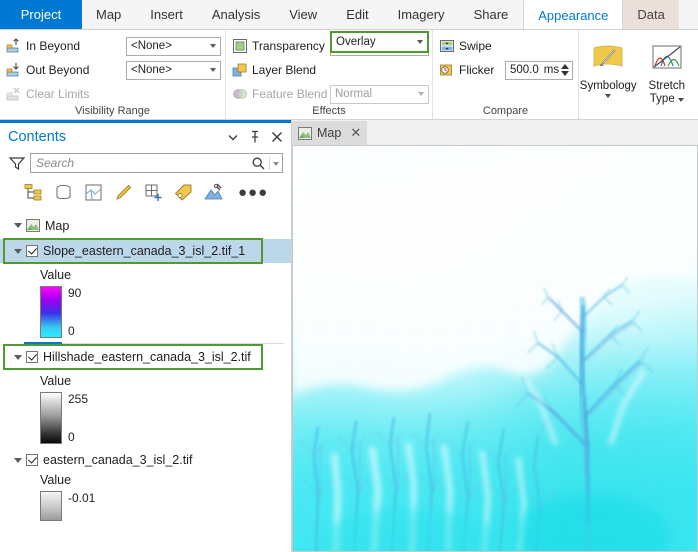 The image size is (698, 552). Describe the element at coordinates (253, 192) in the screenshot. I see `more-options-icon: ●●●` at that location.